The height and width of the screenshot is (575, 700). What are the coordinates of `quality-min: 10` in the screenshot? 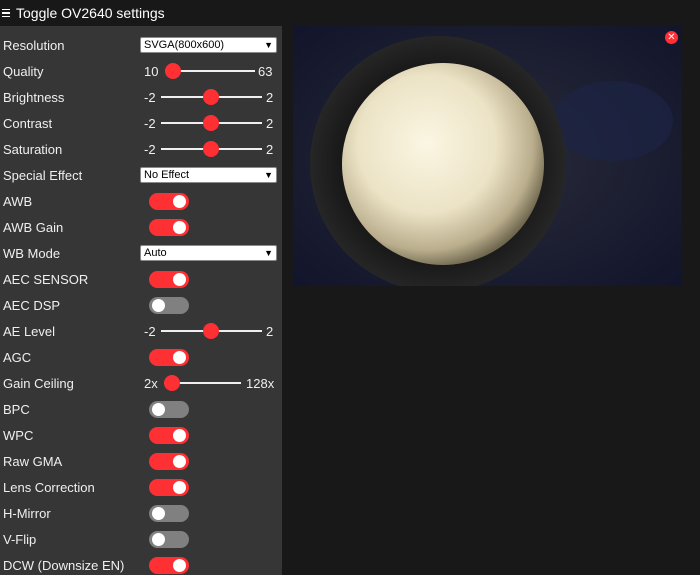 It's located at (151, 71).